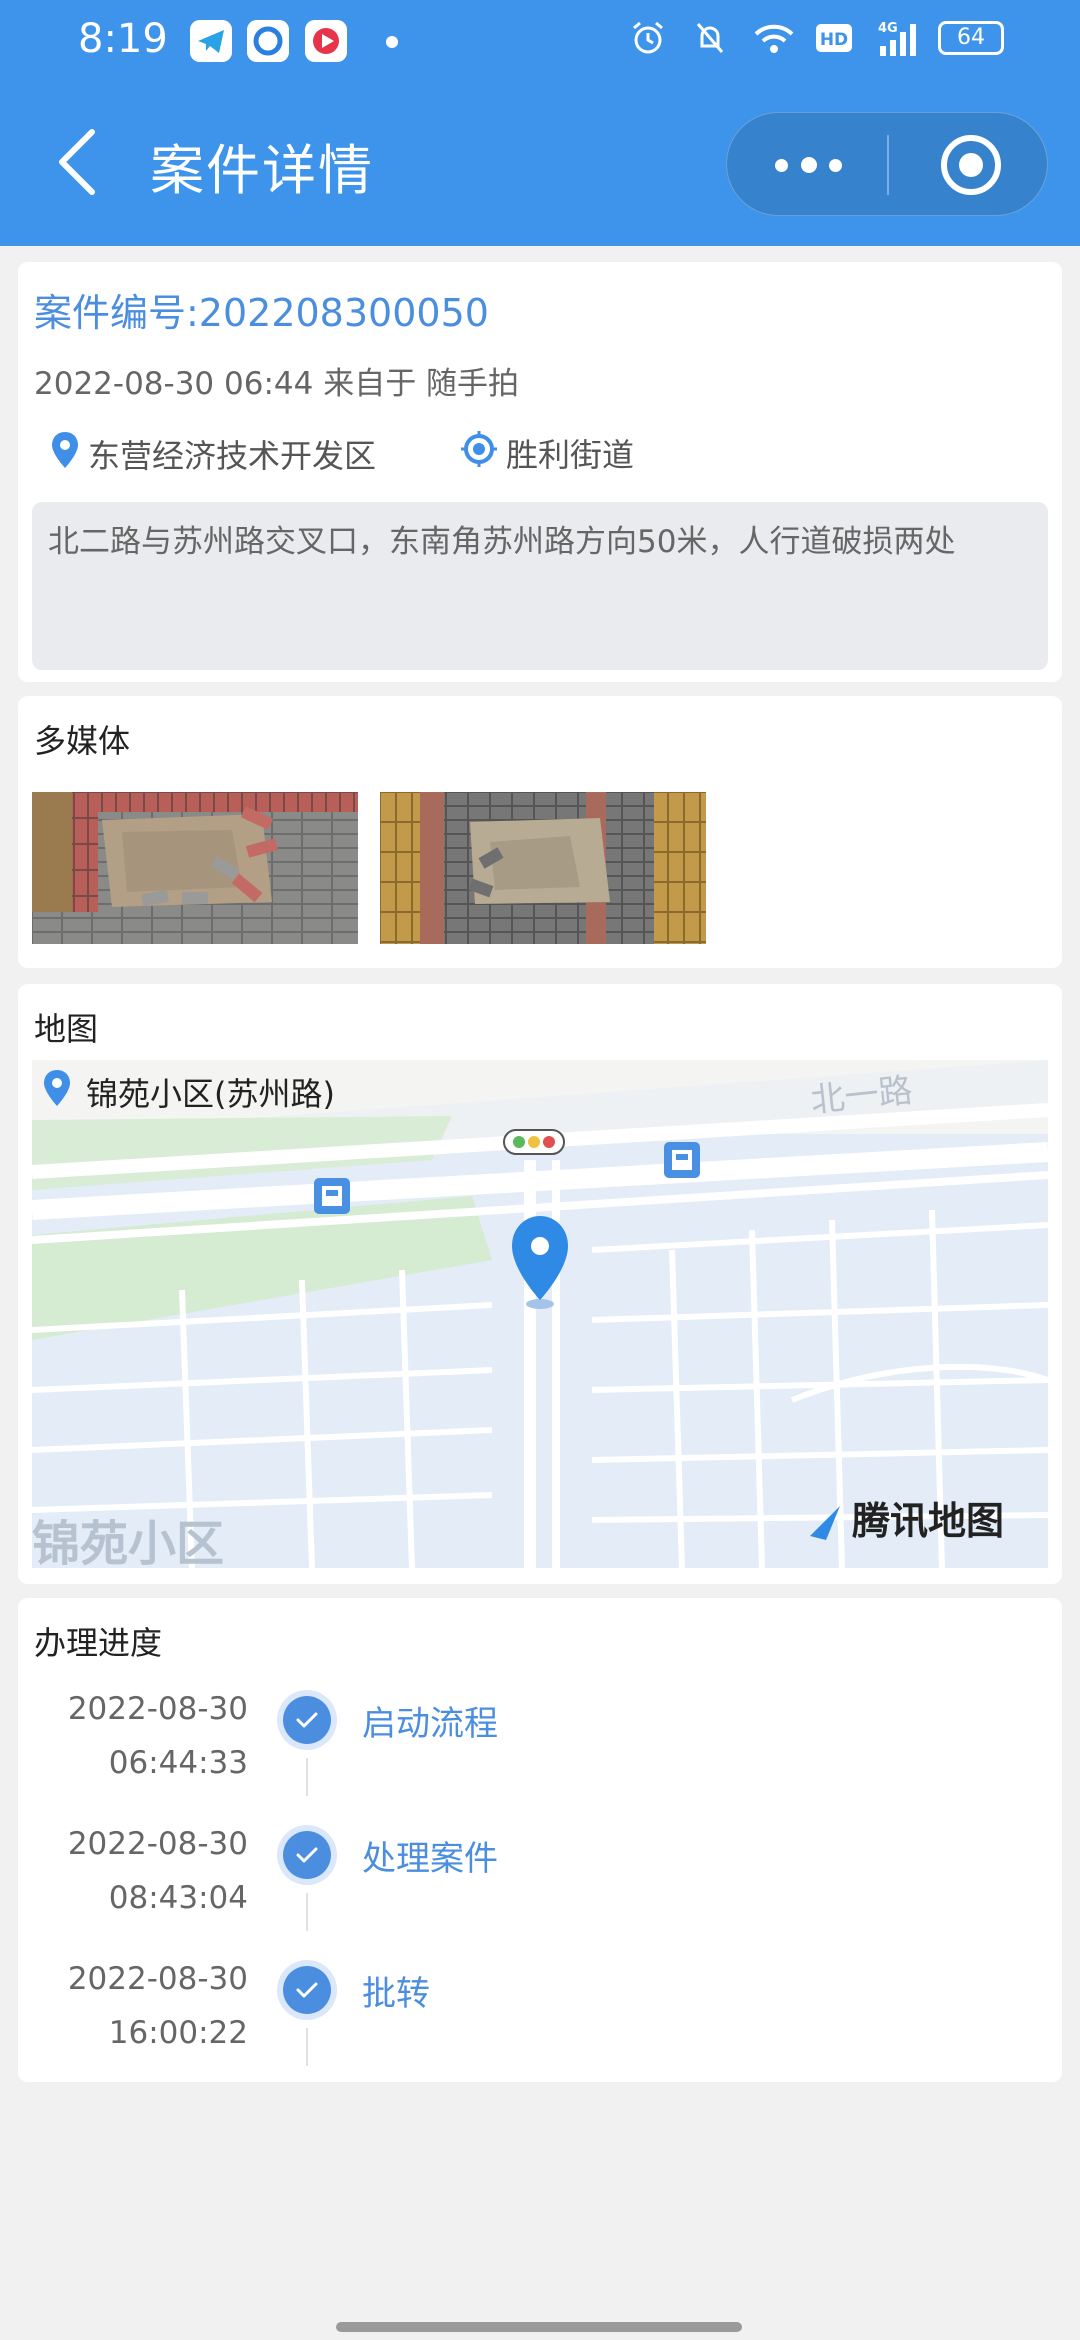 The image size is (1080, 2340). What do you see at coordinates (232, 456) in the screenshot?
I see `district-label: 东营经济技术开发区` at bounding box center [232, 456].